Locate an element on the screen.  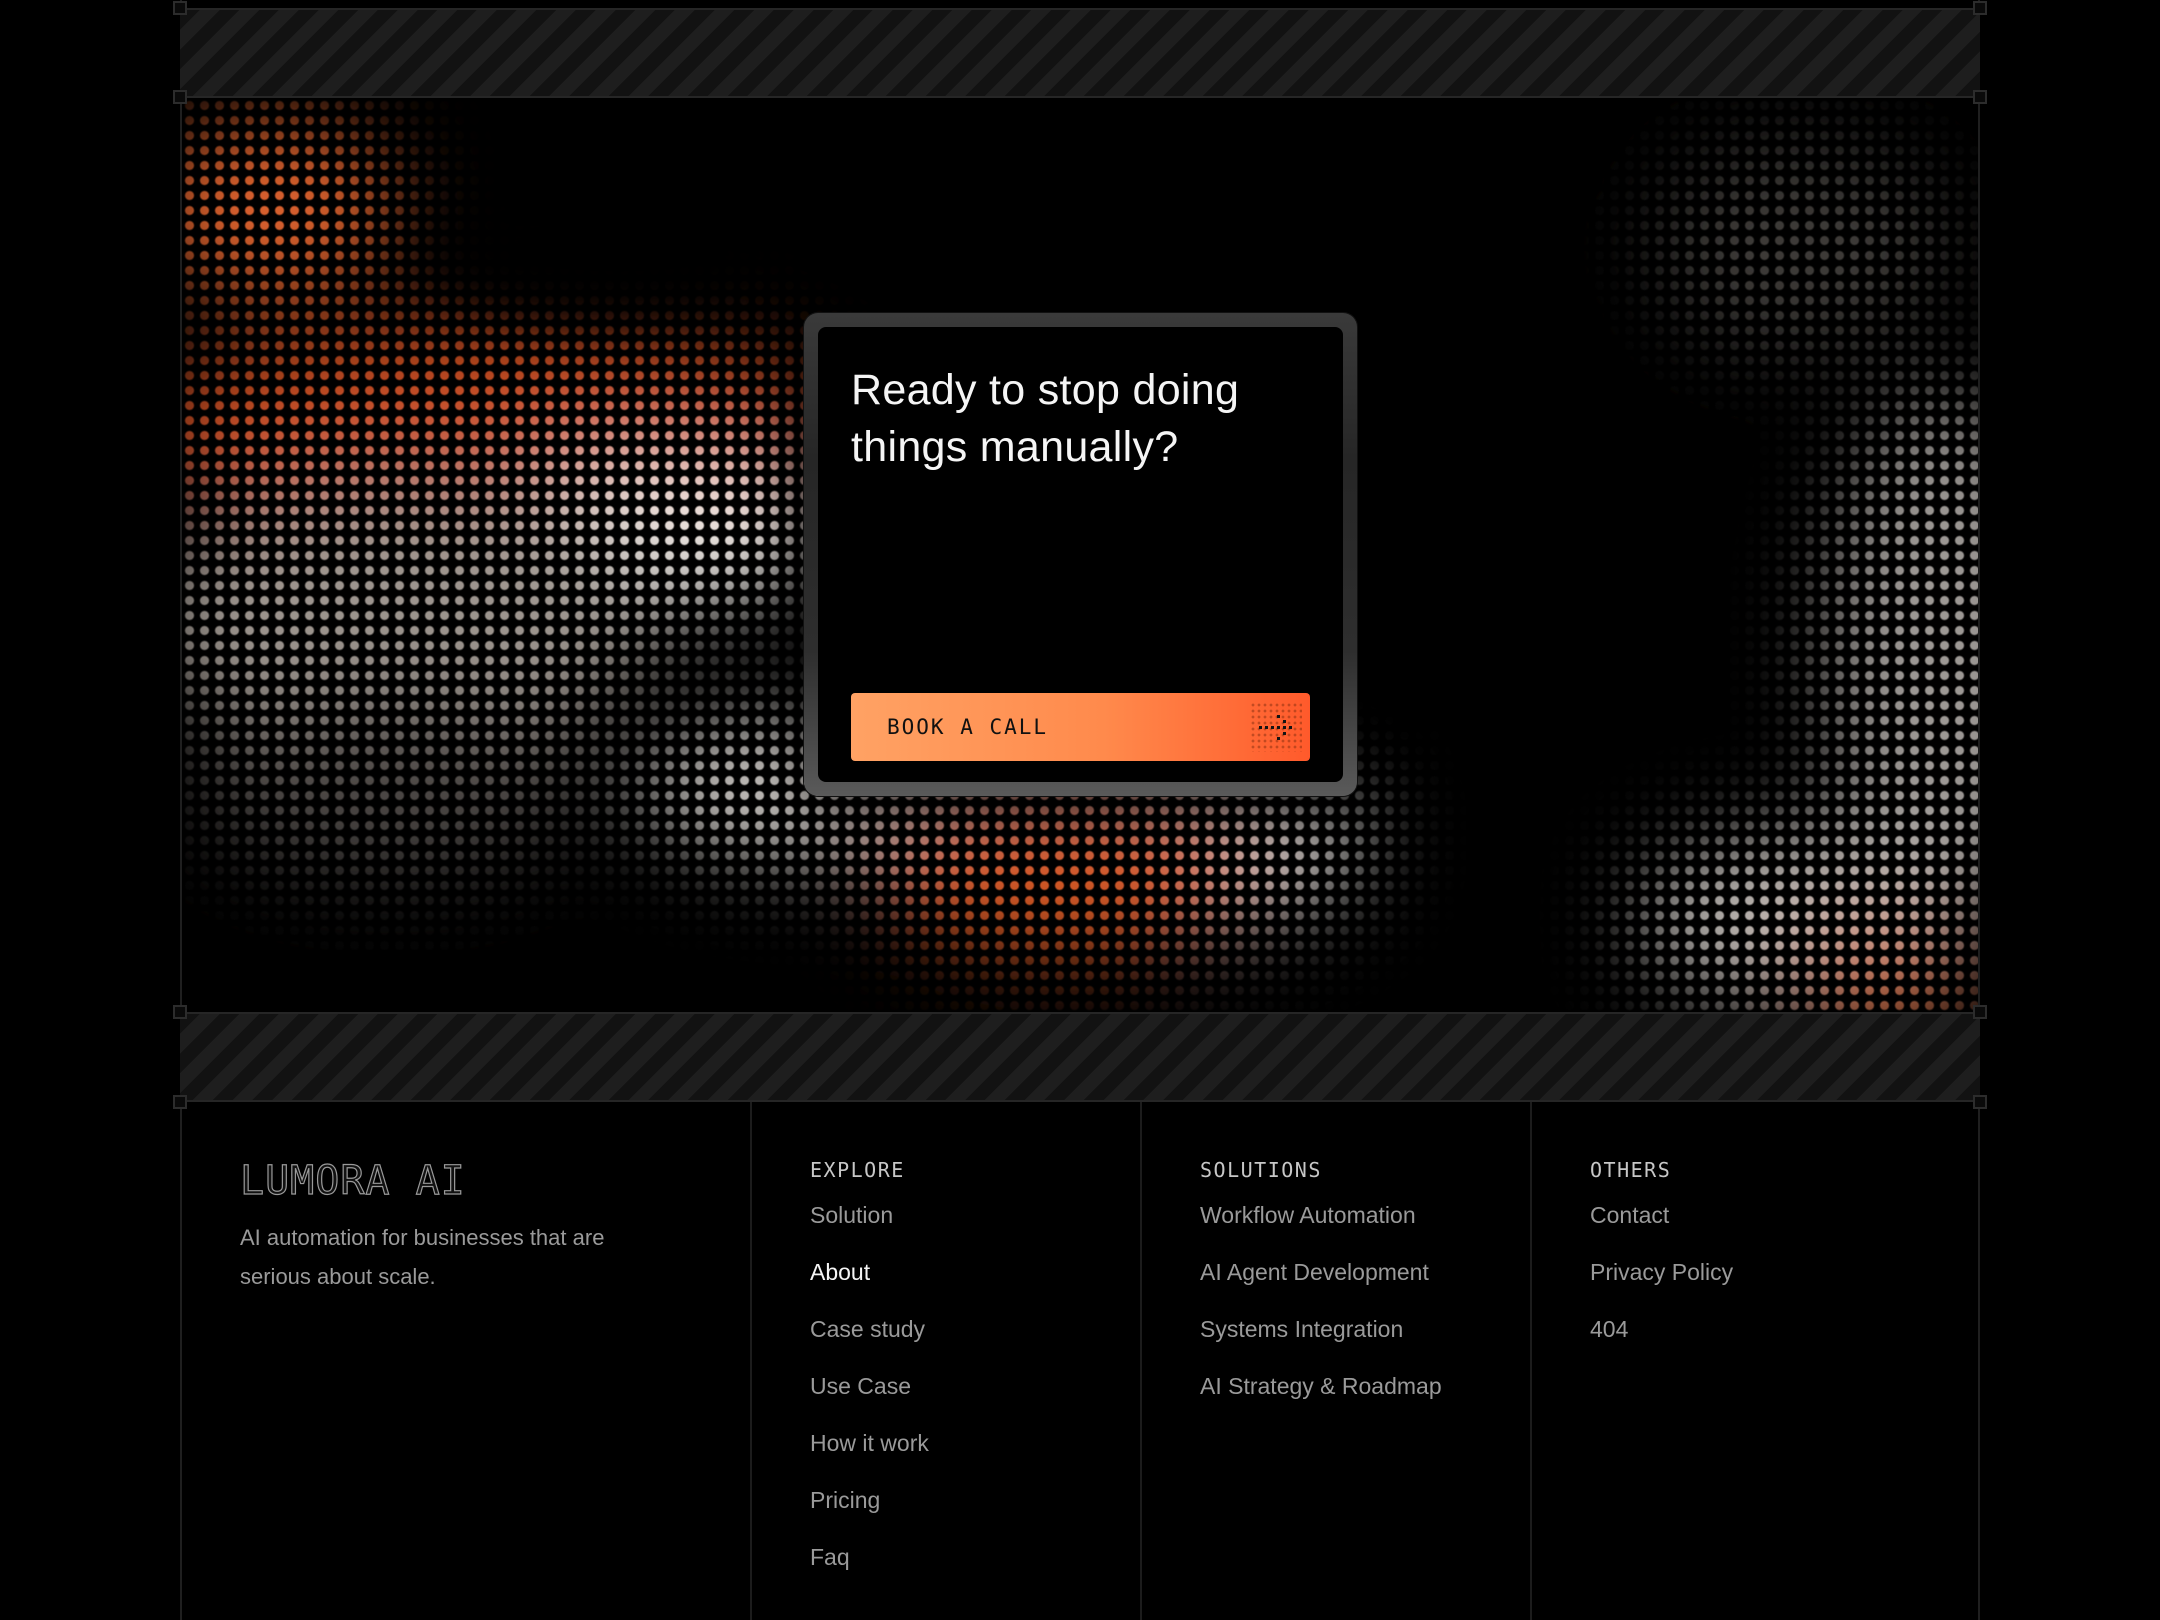
footer-link-privacy-policy: Privacy Policy is located at coordinates (1661, 1285).